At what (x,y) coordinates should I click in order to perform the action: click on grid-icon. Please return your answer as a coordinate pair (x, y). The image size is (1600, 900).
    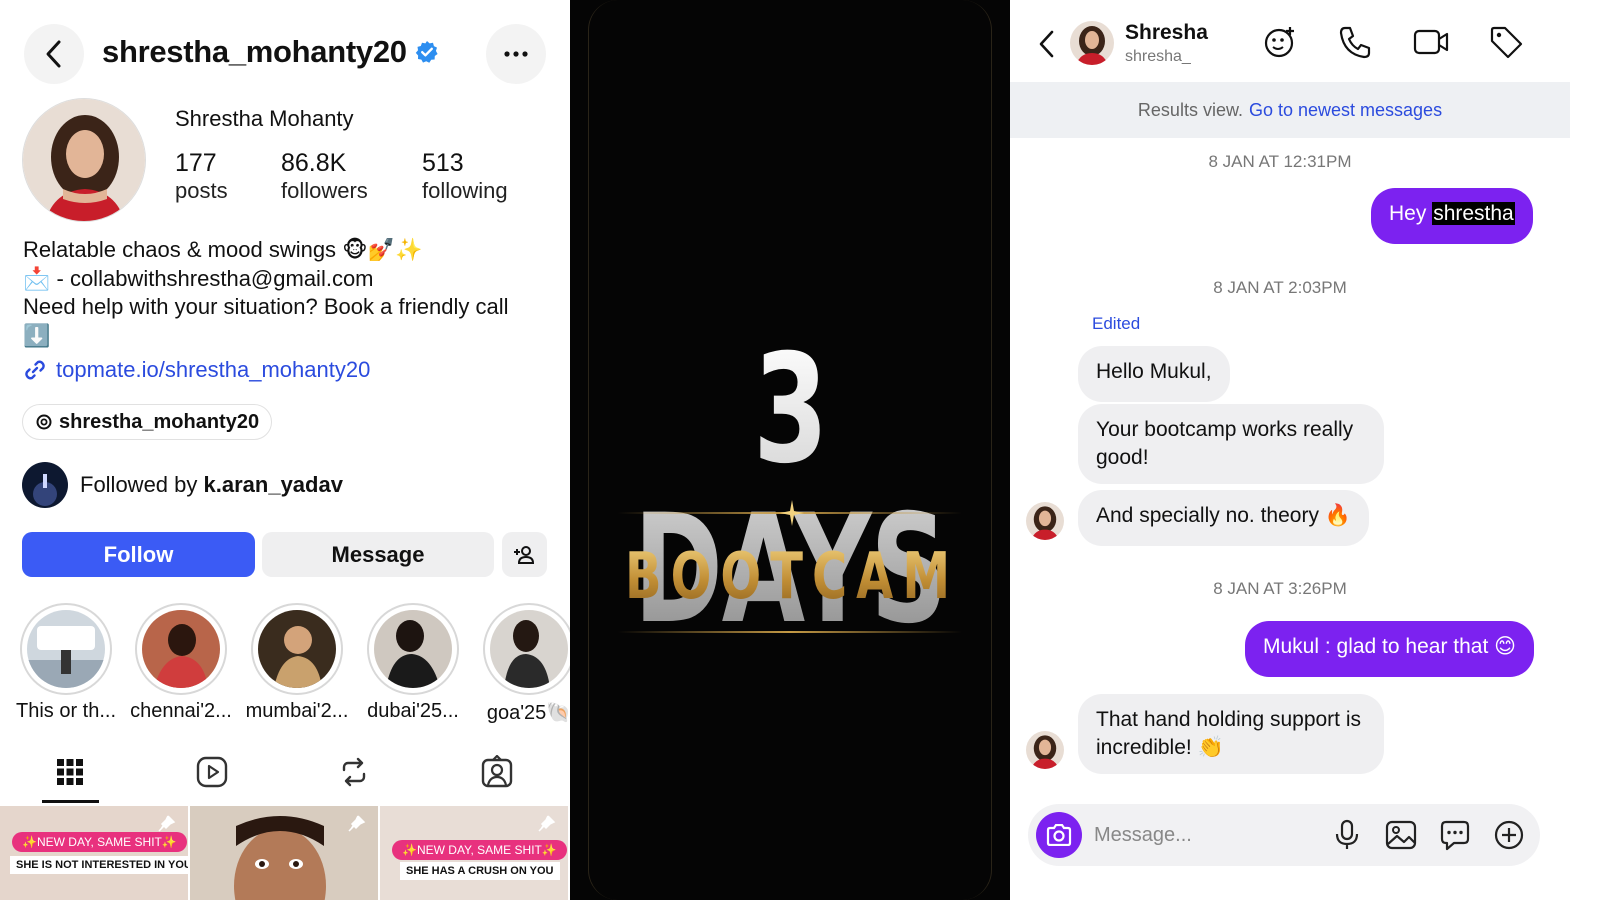
    Looking at the image, I should click on (70, 772).